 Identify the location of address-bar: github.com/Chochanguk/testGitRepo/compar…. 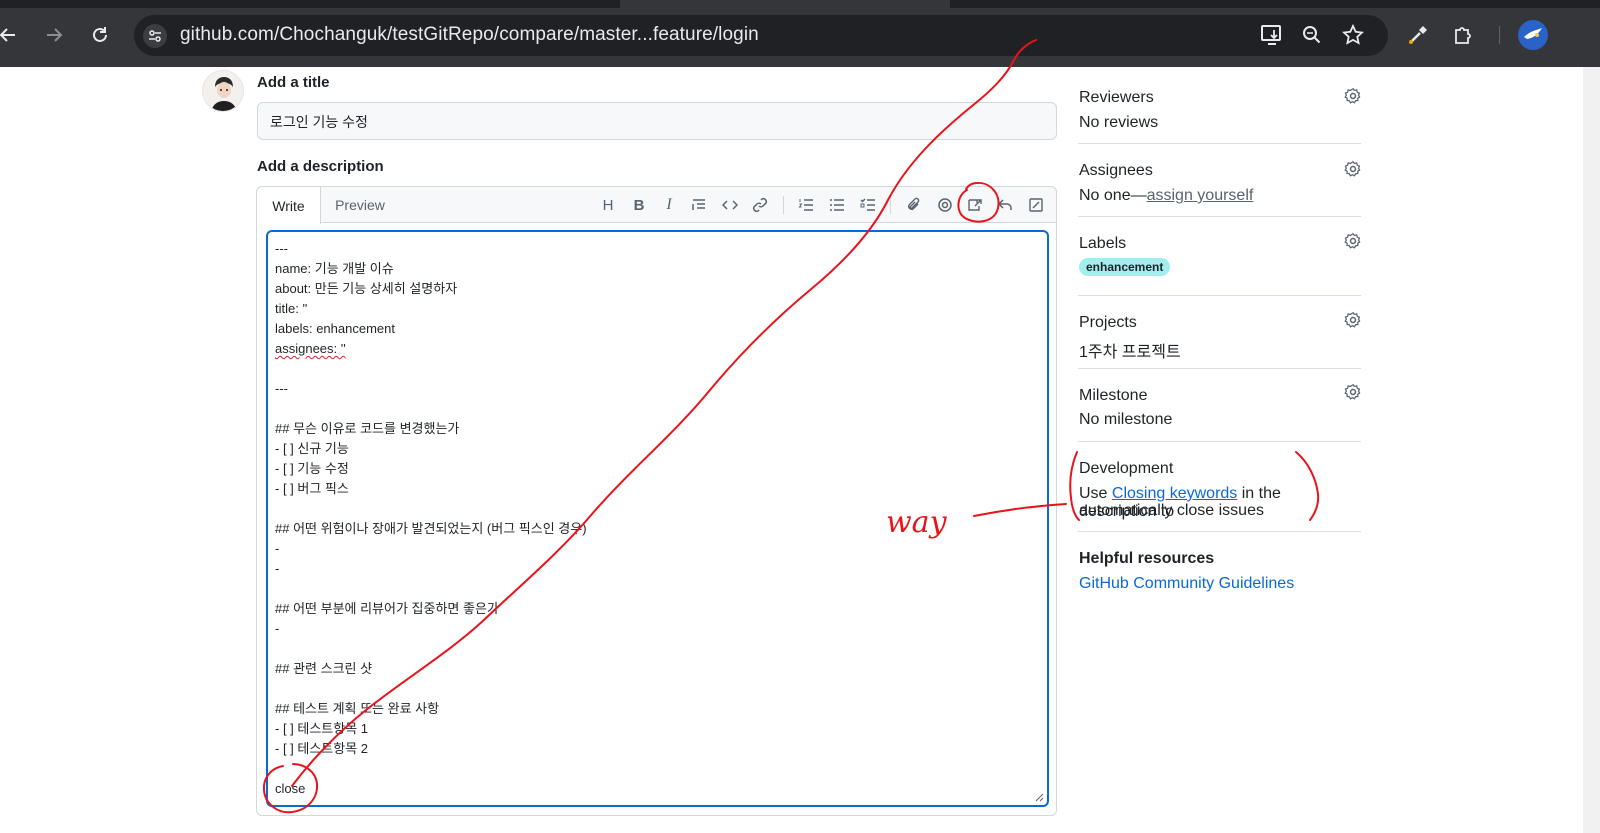
(761, 35).